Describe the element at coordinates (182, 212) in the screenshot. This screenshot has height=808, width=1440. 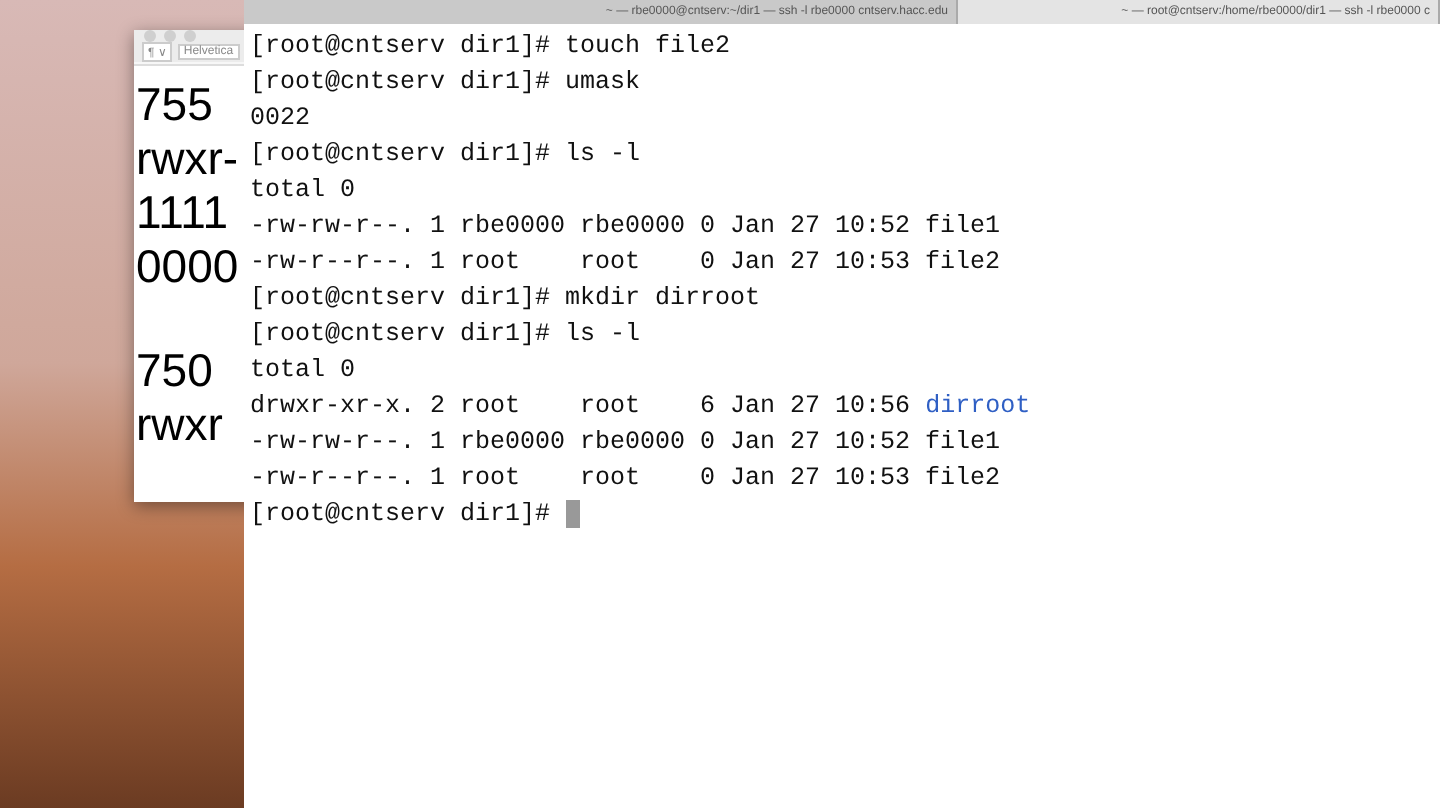
I see `document-text: 1111` at that location.